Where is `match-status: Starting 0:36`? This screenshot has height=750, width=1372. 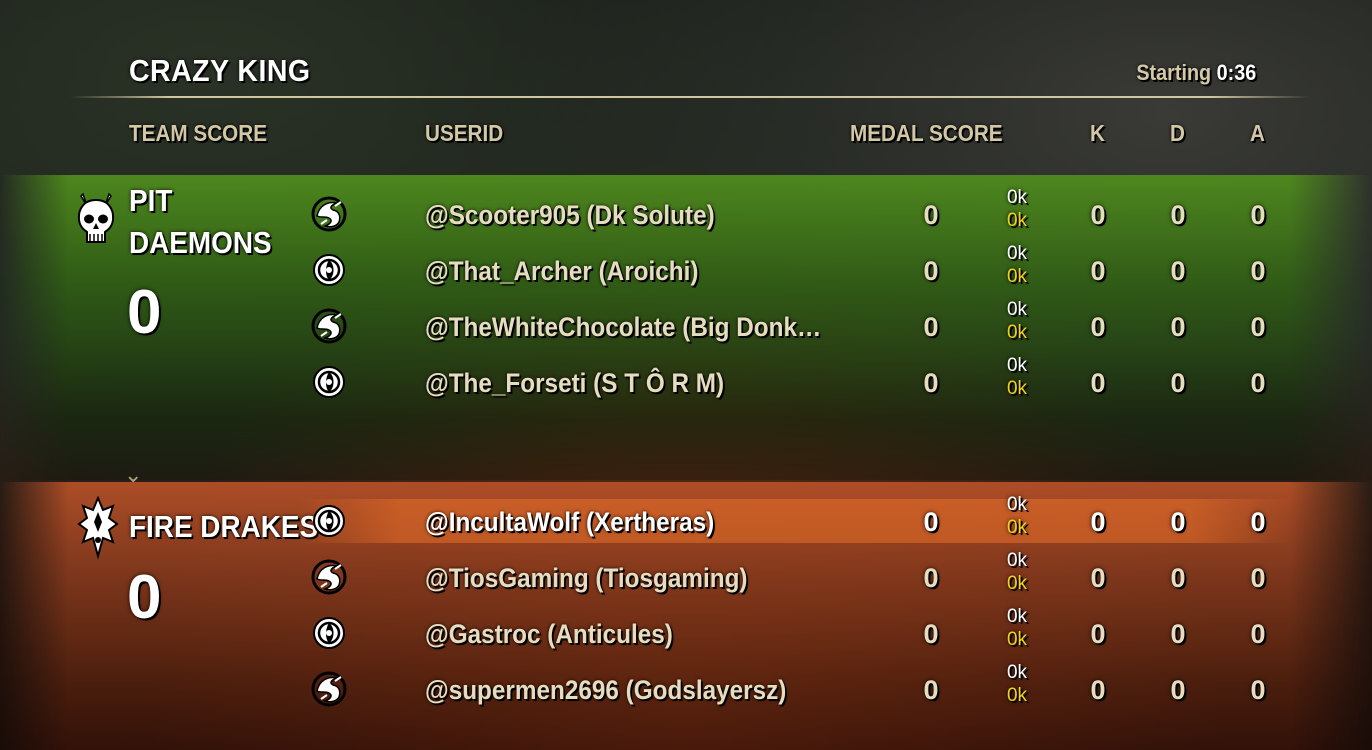 match-status: Starting 0:36 is located at coordinates (1196, 73).